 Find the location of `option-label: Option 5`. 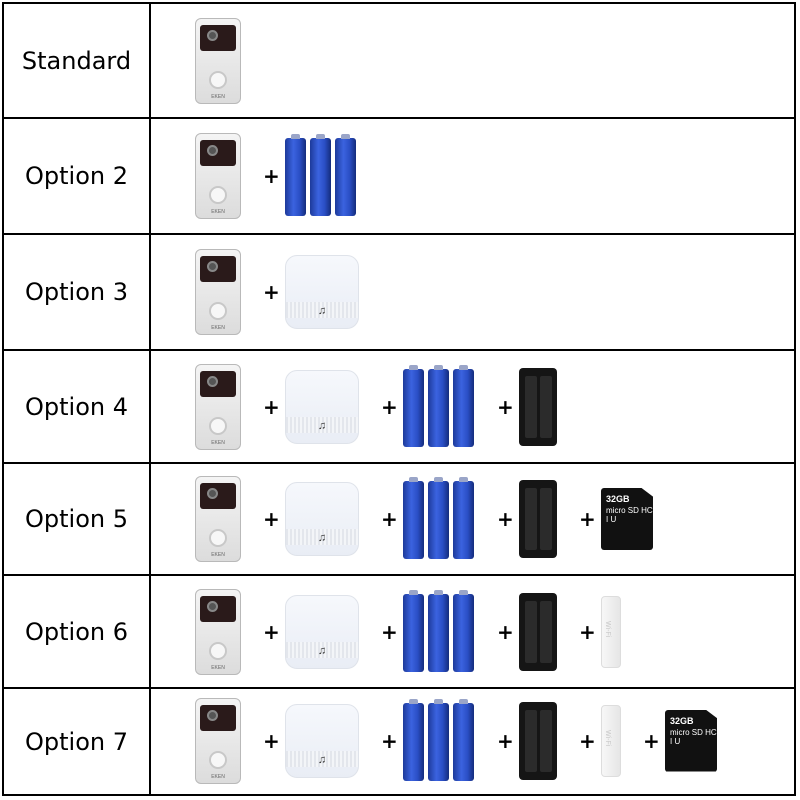

option-label: Option 5 is located at coordinates (76, 519).